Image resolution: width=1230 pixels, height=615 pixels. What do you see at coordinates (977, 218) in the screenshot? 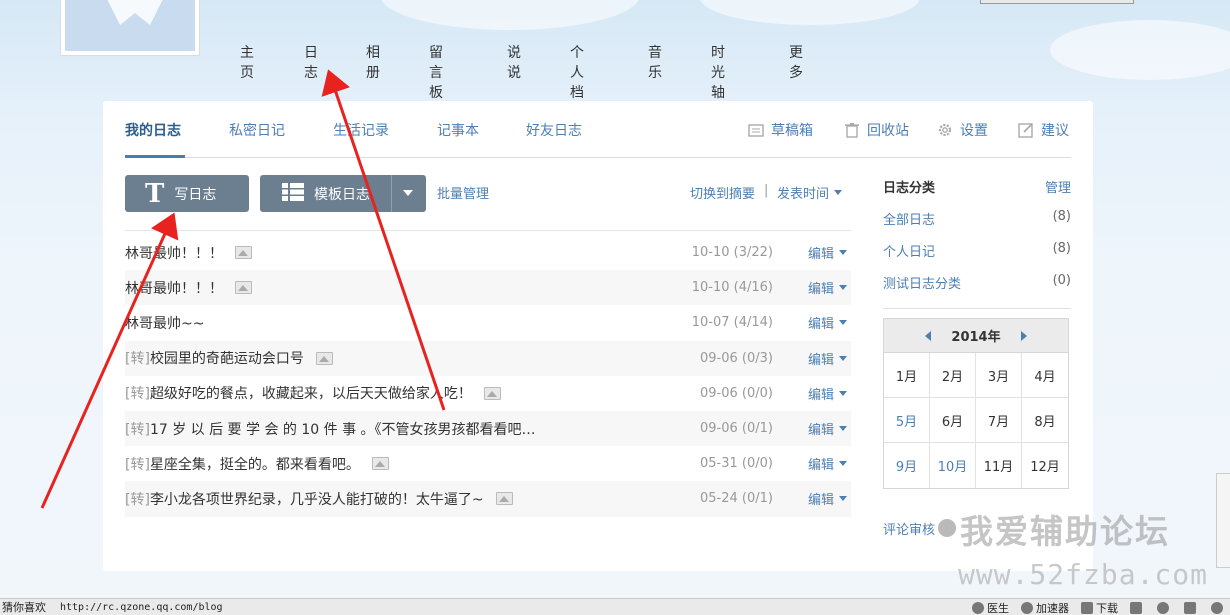
I see `category-item-all: 全部日志 (8)` at bounding box center [977, 218].